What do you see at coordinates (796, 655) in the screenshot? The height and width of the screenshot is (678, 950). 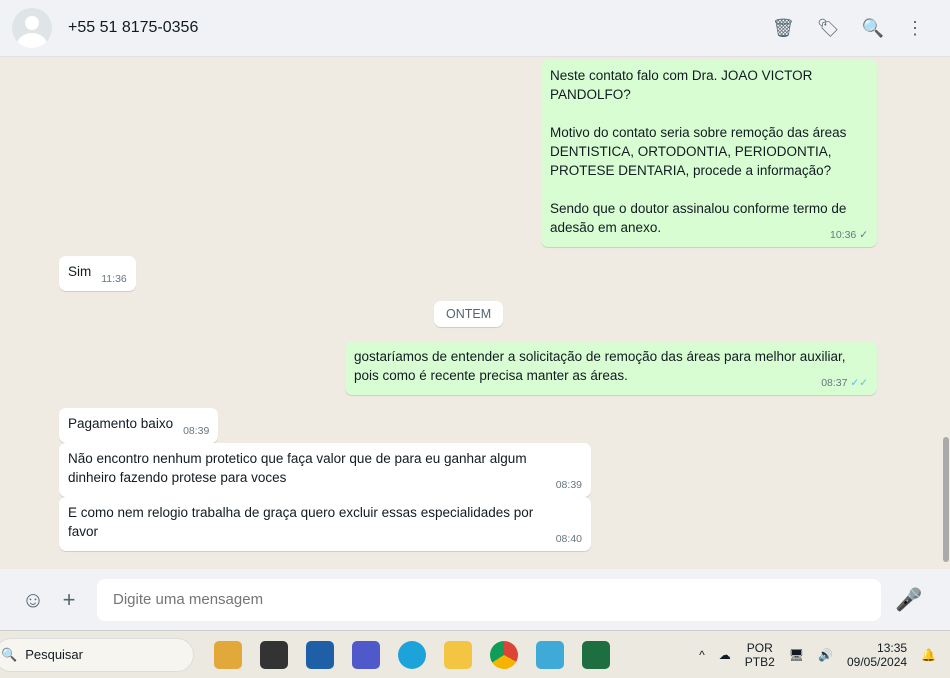 I see `network-icon: 🖥` at bounding box center [796, 655].